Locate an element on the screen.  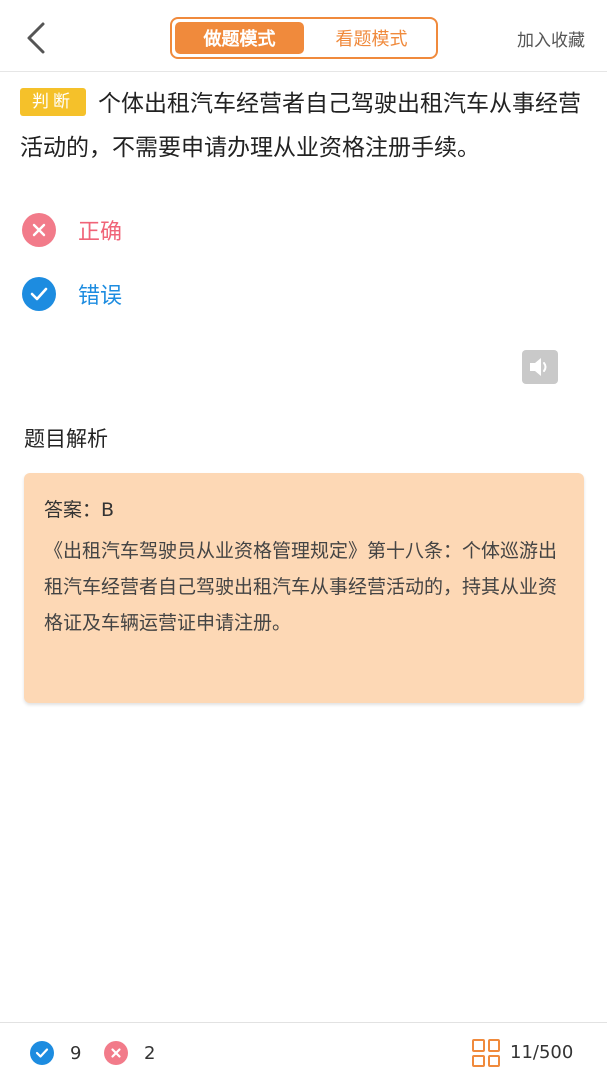
question-progress: 11/500 is located at coordinates (541, 1052).